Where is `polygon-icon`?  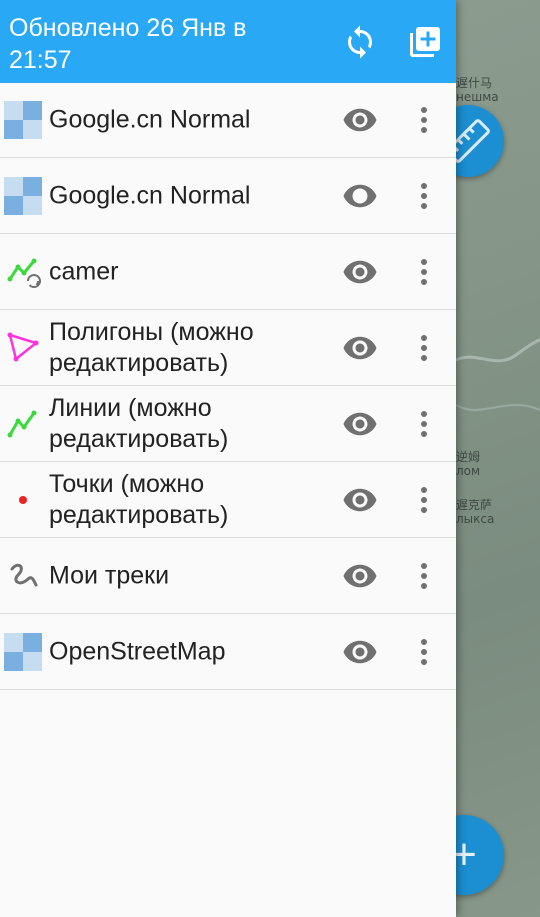
polygon-icon is located at coordinates (23, 348).